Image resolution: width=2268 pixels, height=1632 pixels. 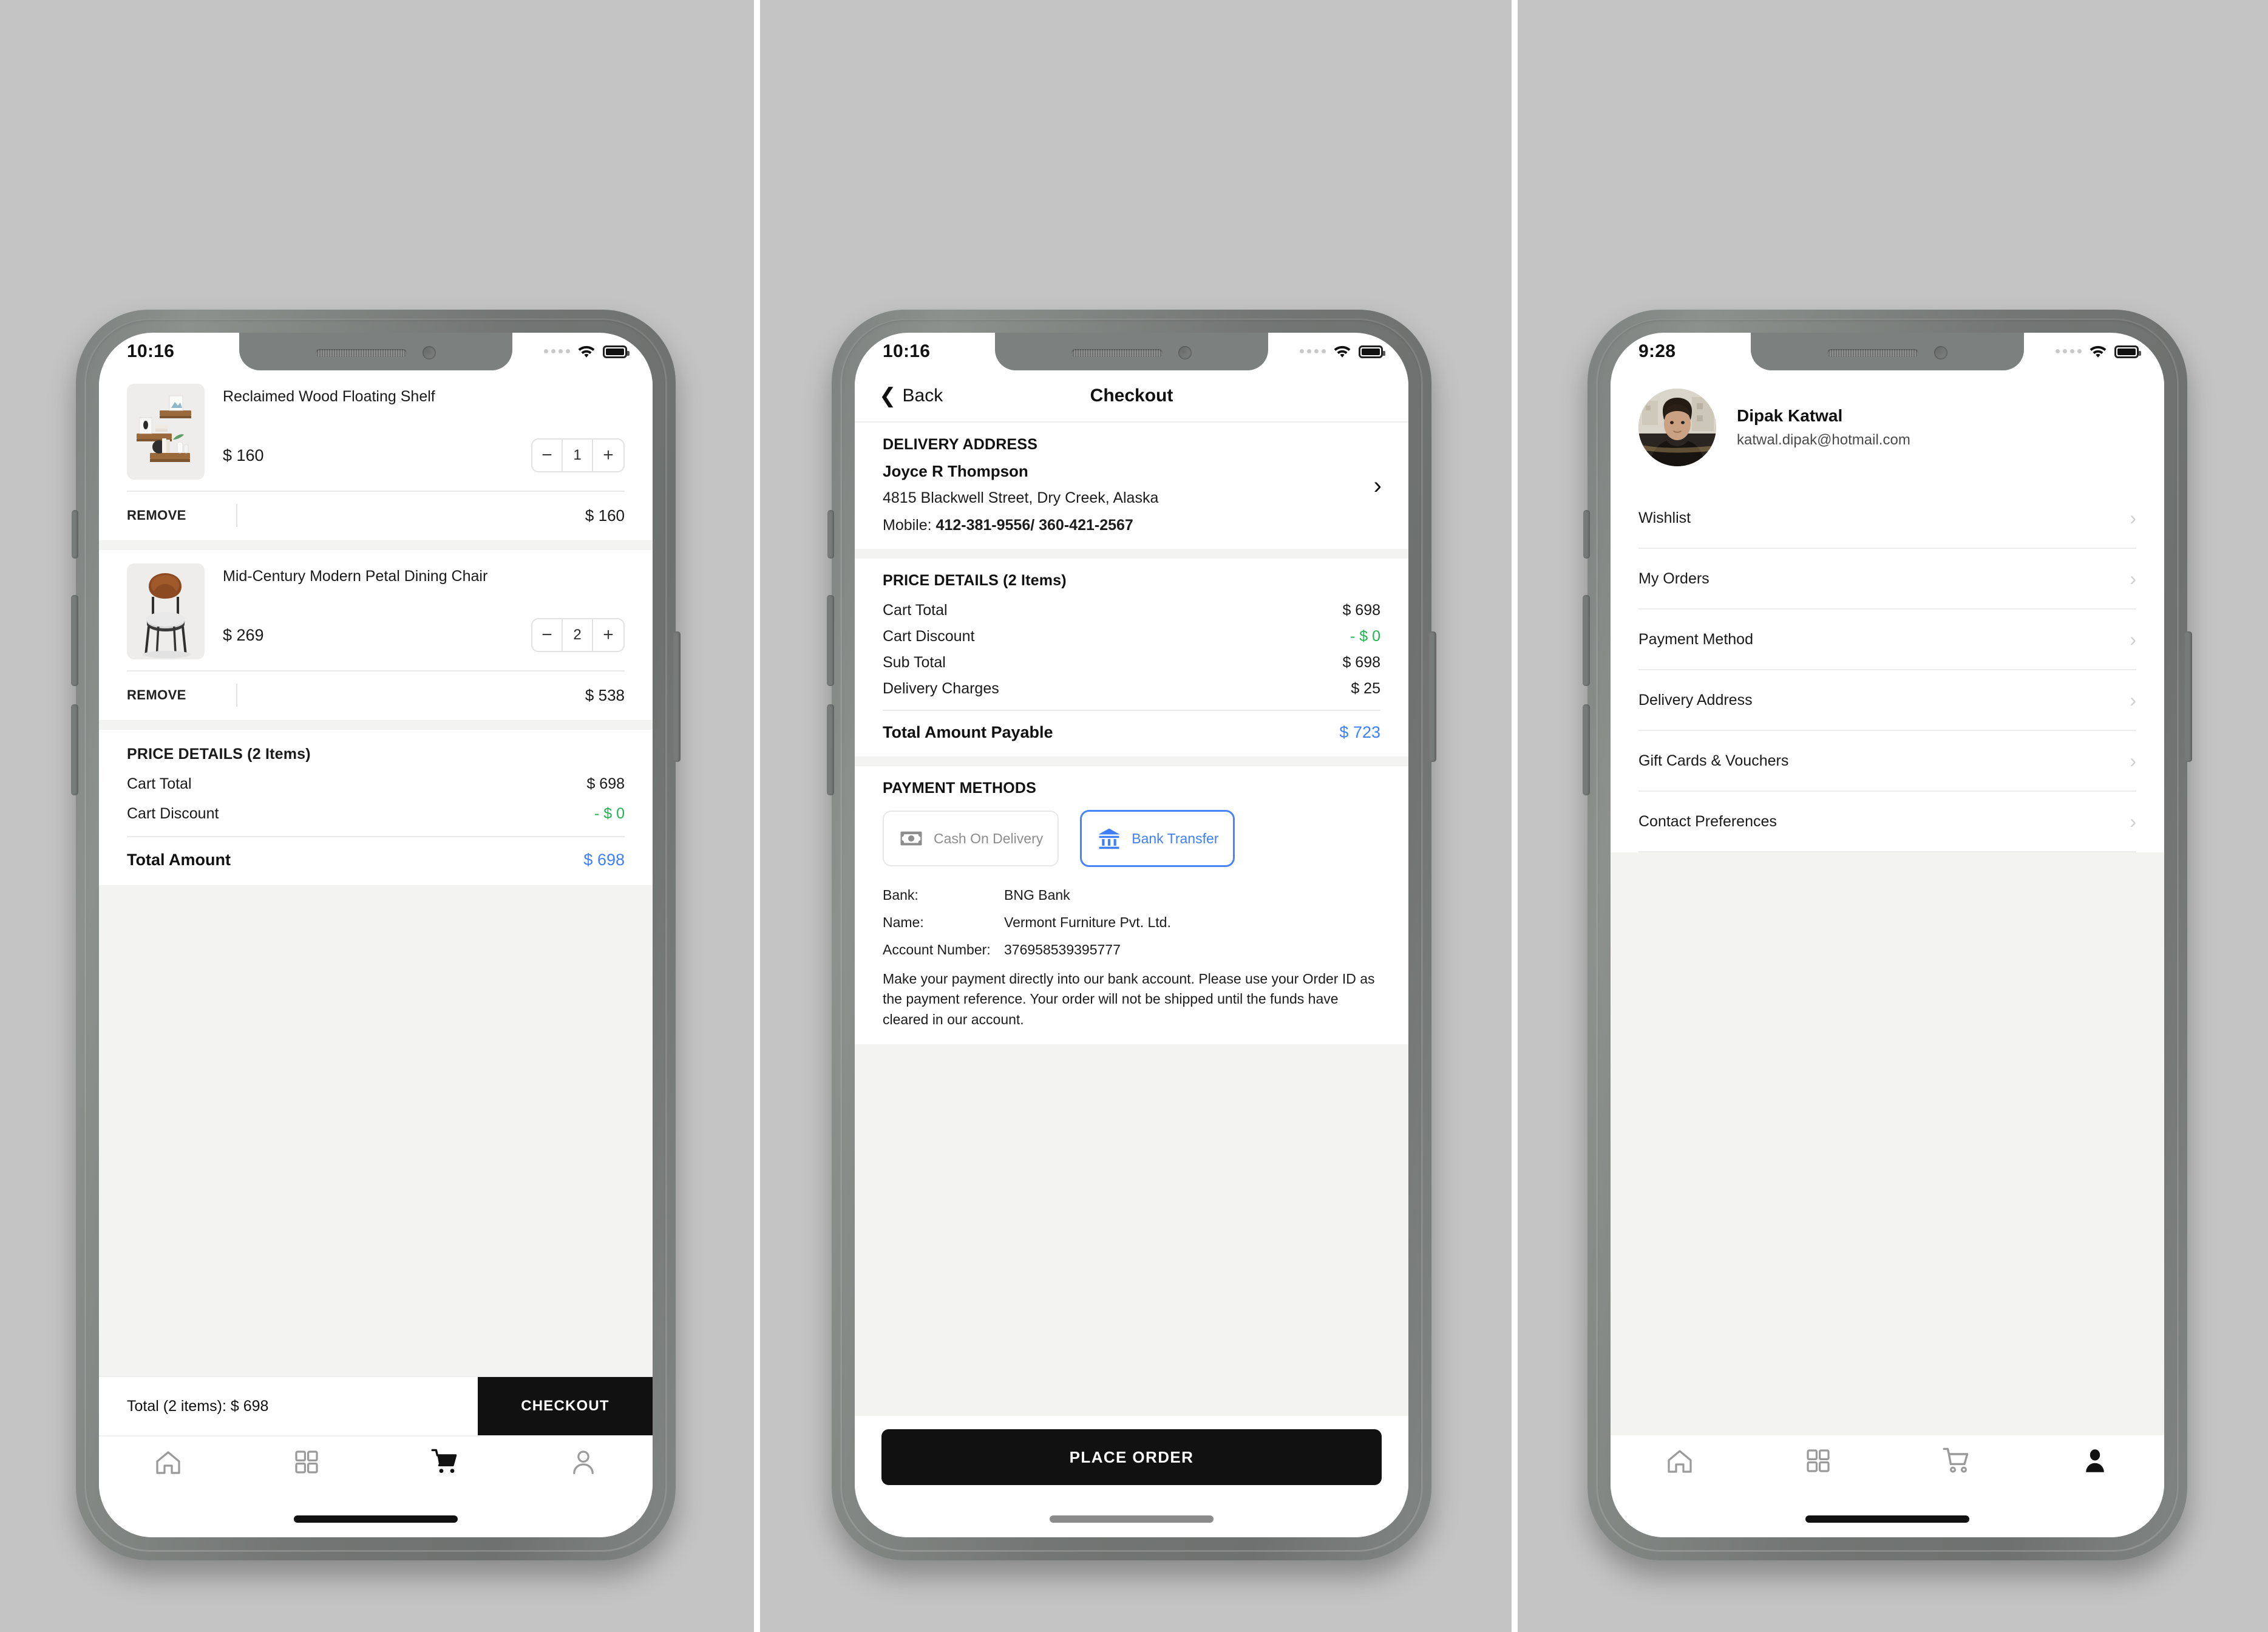 I want to click on empty-scroll-area, so click(x=1888, y=1143).